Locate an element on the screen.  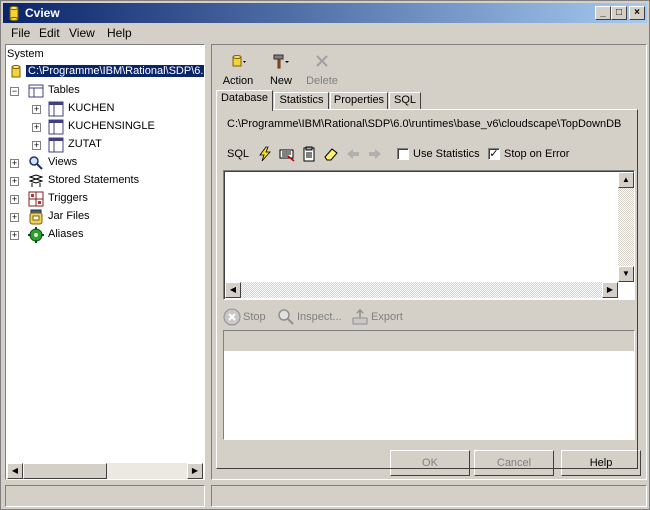
stop-button: Stop is located at coordinates (249, 317).